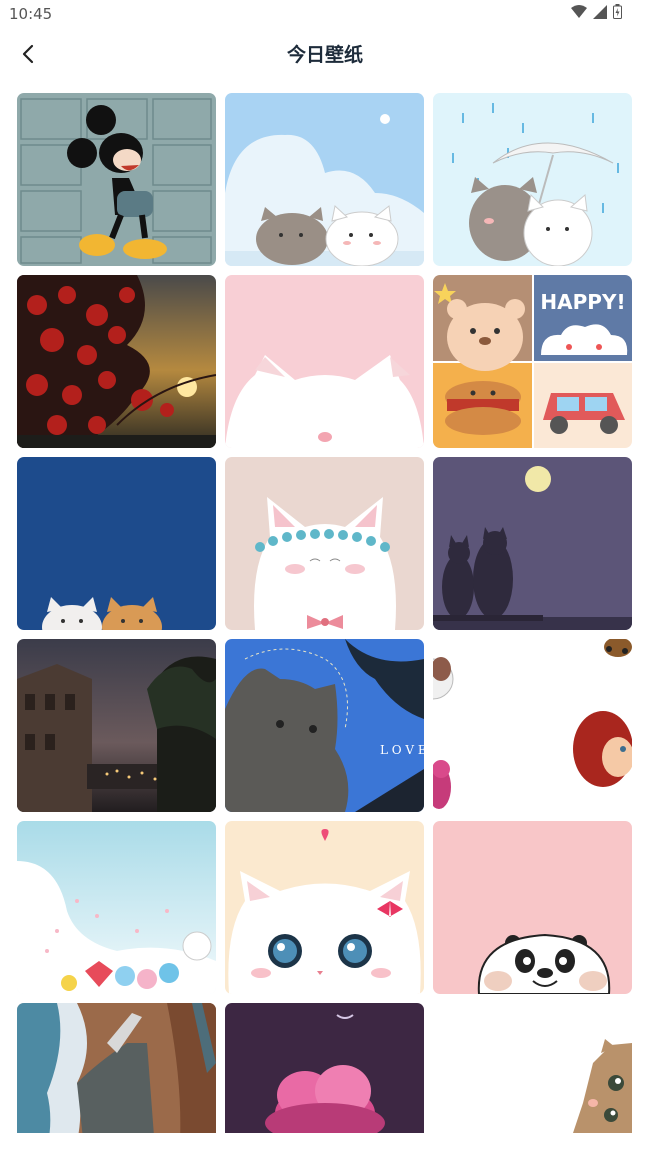 This screenshot has width=650, height=1155. Describe the element at coordinates (532, 543) in the screenshot. I see `wallpaper-purple-moon-cats` at that location.